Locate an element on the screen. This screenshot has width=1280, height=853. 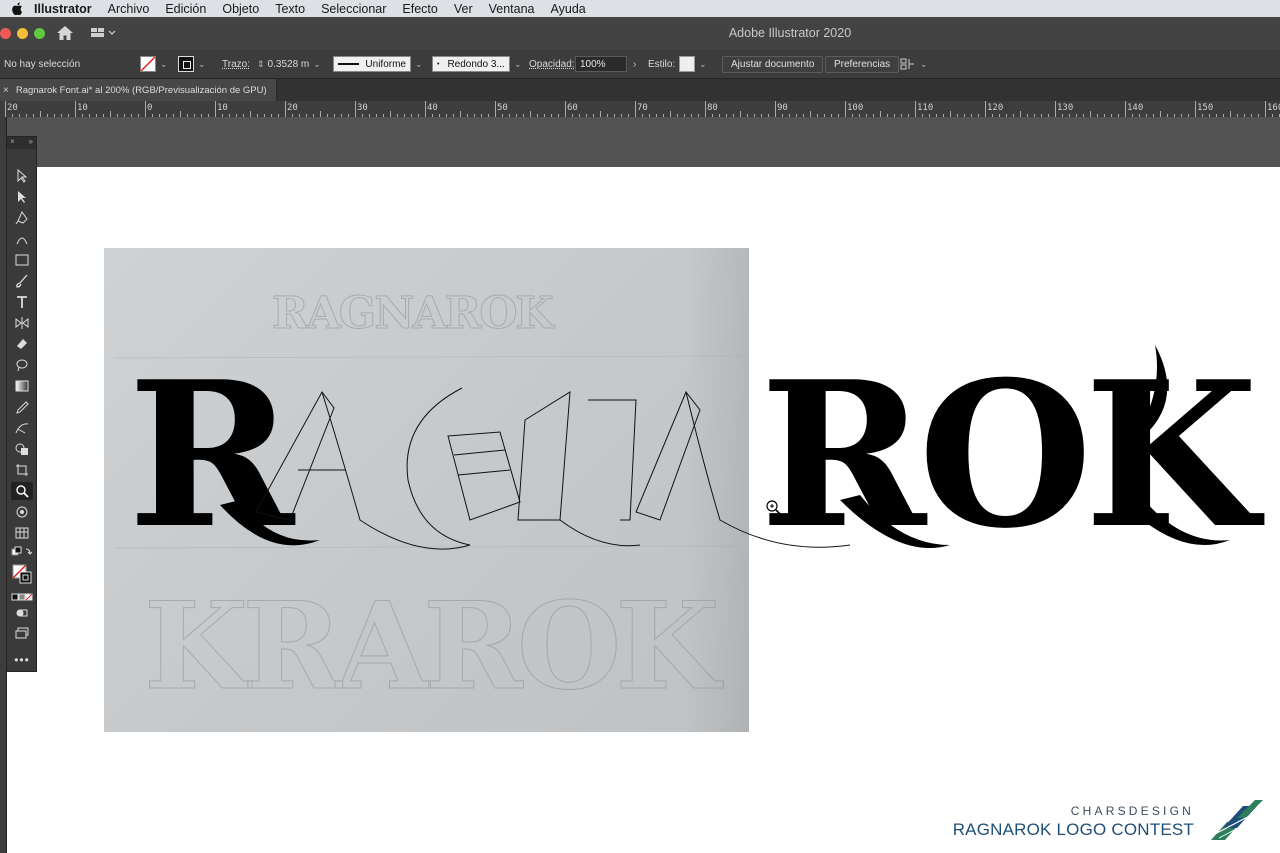
rectangle-tool-icon is located at coordinates (22, 260).